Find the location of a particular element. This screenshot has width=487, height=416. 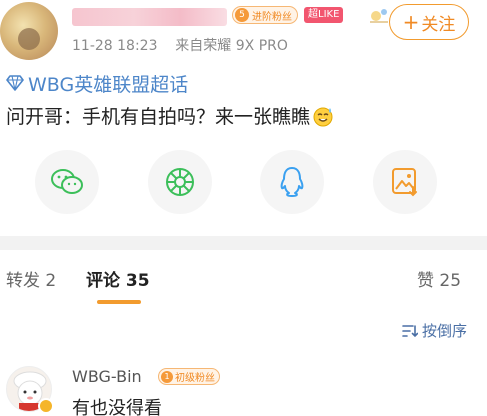

tab-like-label: 赞 is located at coordinates (425, 281).